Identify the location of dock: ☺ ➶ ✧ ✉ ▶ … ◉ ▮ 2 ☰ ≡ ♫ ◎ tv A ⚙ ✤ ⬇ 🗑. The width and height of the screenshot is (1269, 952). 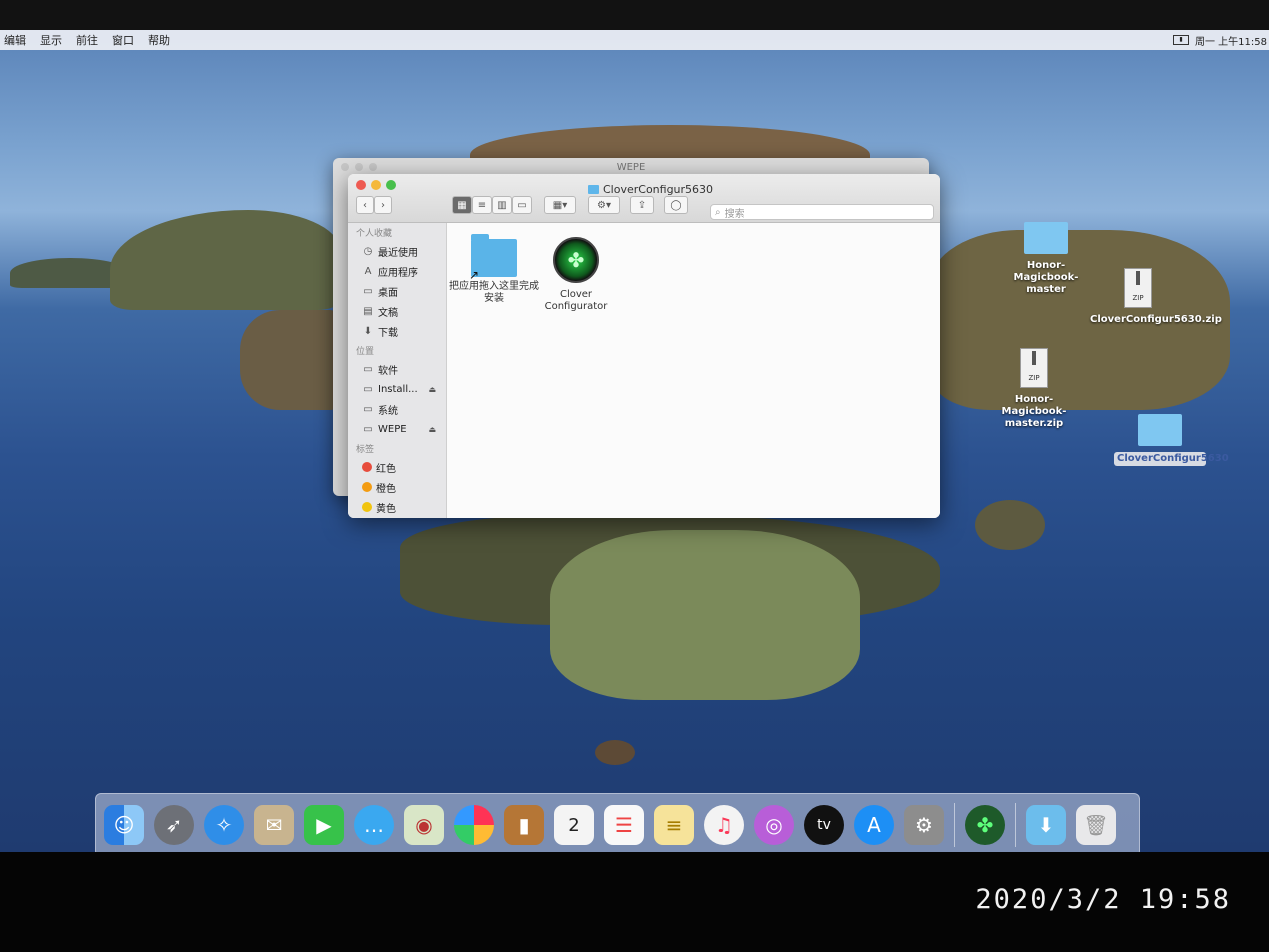
(617, 825).